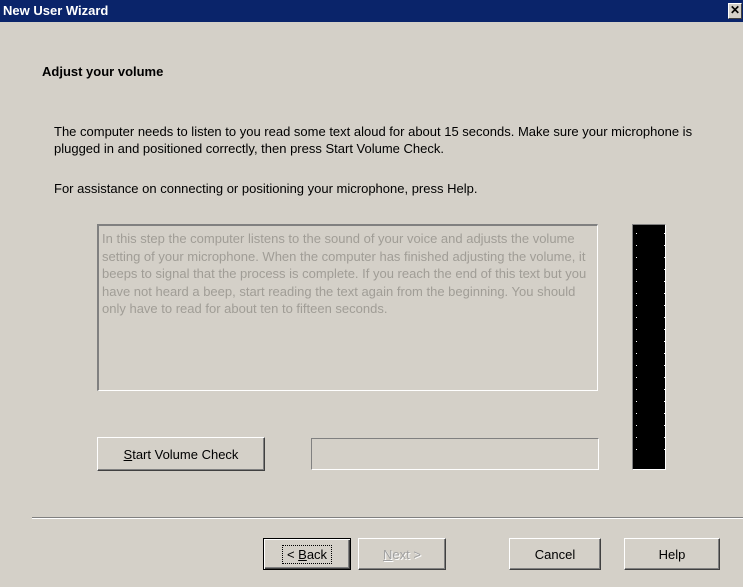  Describe the element at coordinates (387, 518) in the screenshot. I see `footer-separator` at that location.